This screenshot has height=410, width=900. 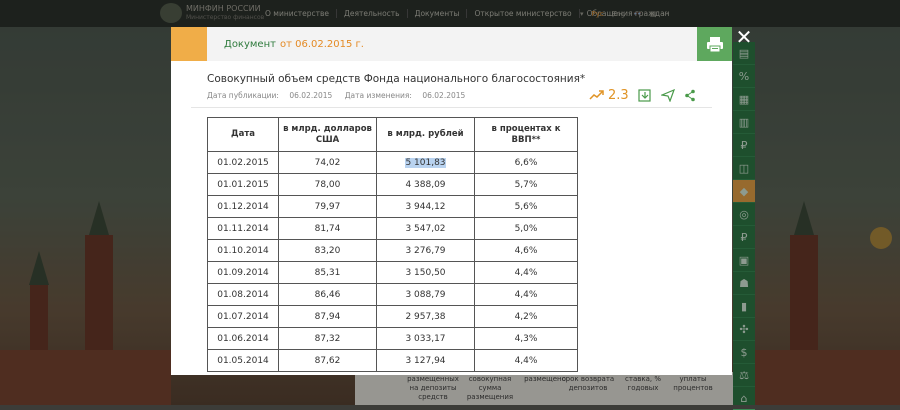 What do you see at coordinates (243, 360) in the screenshot?
I see `cell-date: 01.05.2014` at bounding box center [243, 360].